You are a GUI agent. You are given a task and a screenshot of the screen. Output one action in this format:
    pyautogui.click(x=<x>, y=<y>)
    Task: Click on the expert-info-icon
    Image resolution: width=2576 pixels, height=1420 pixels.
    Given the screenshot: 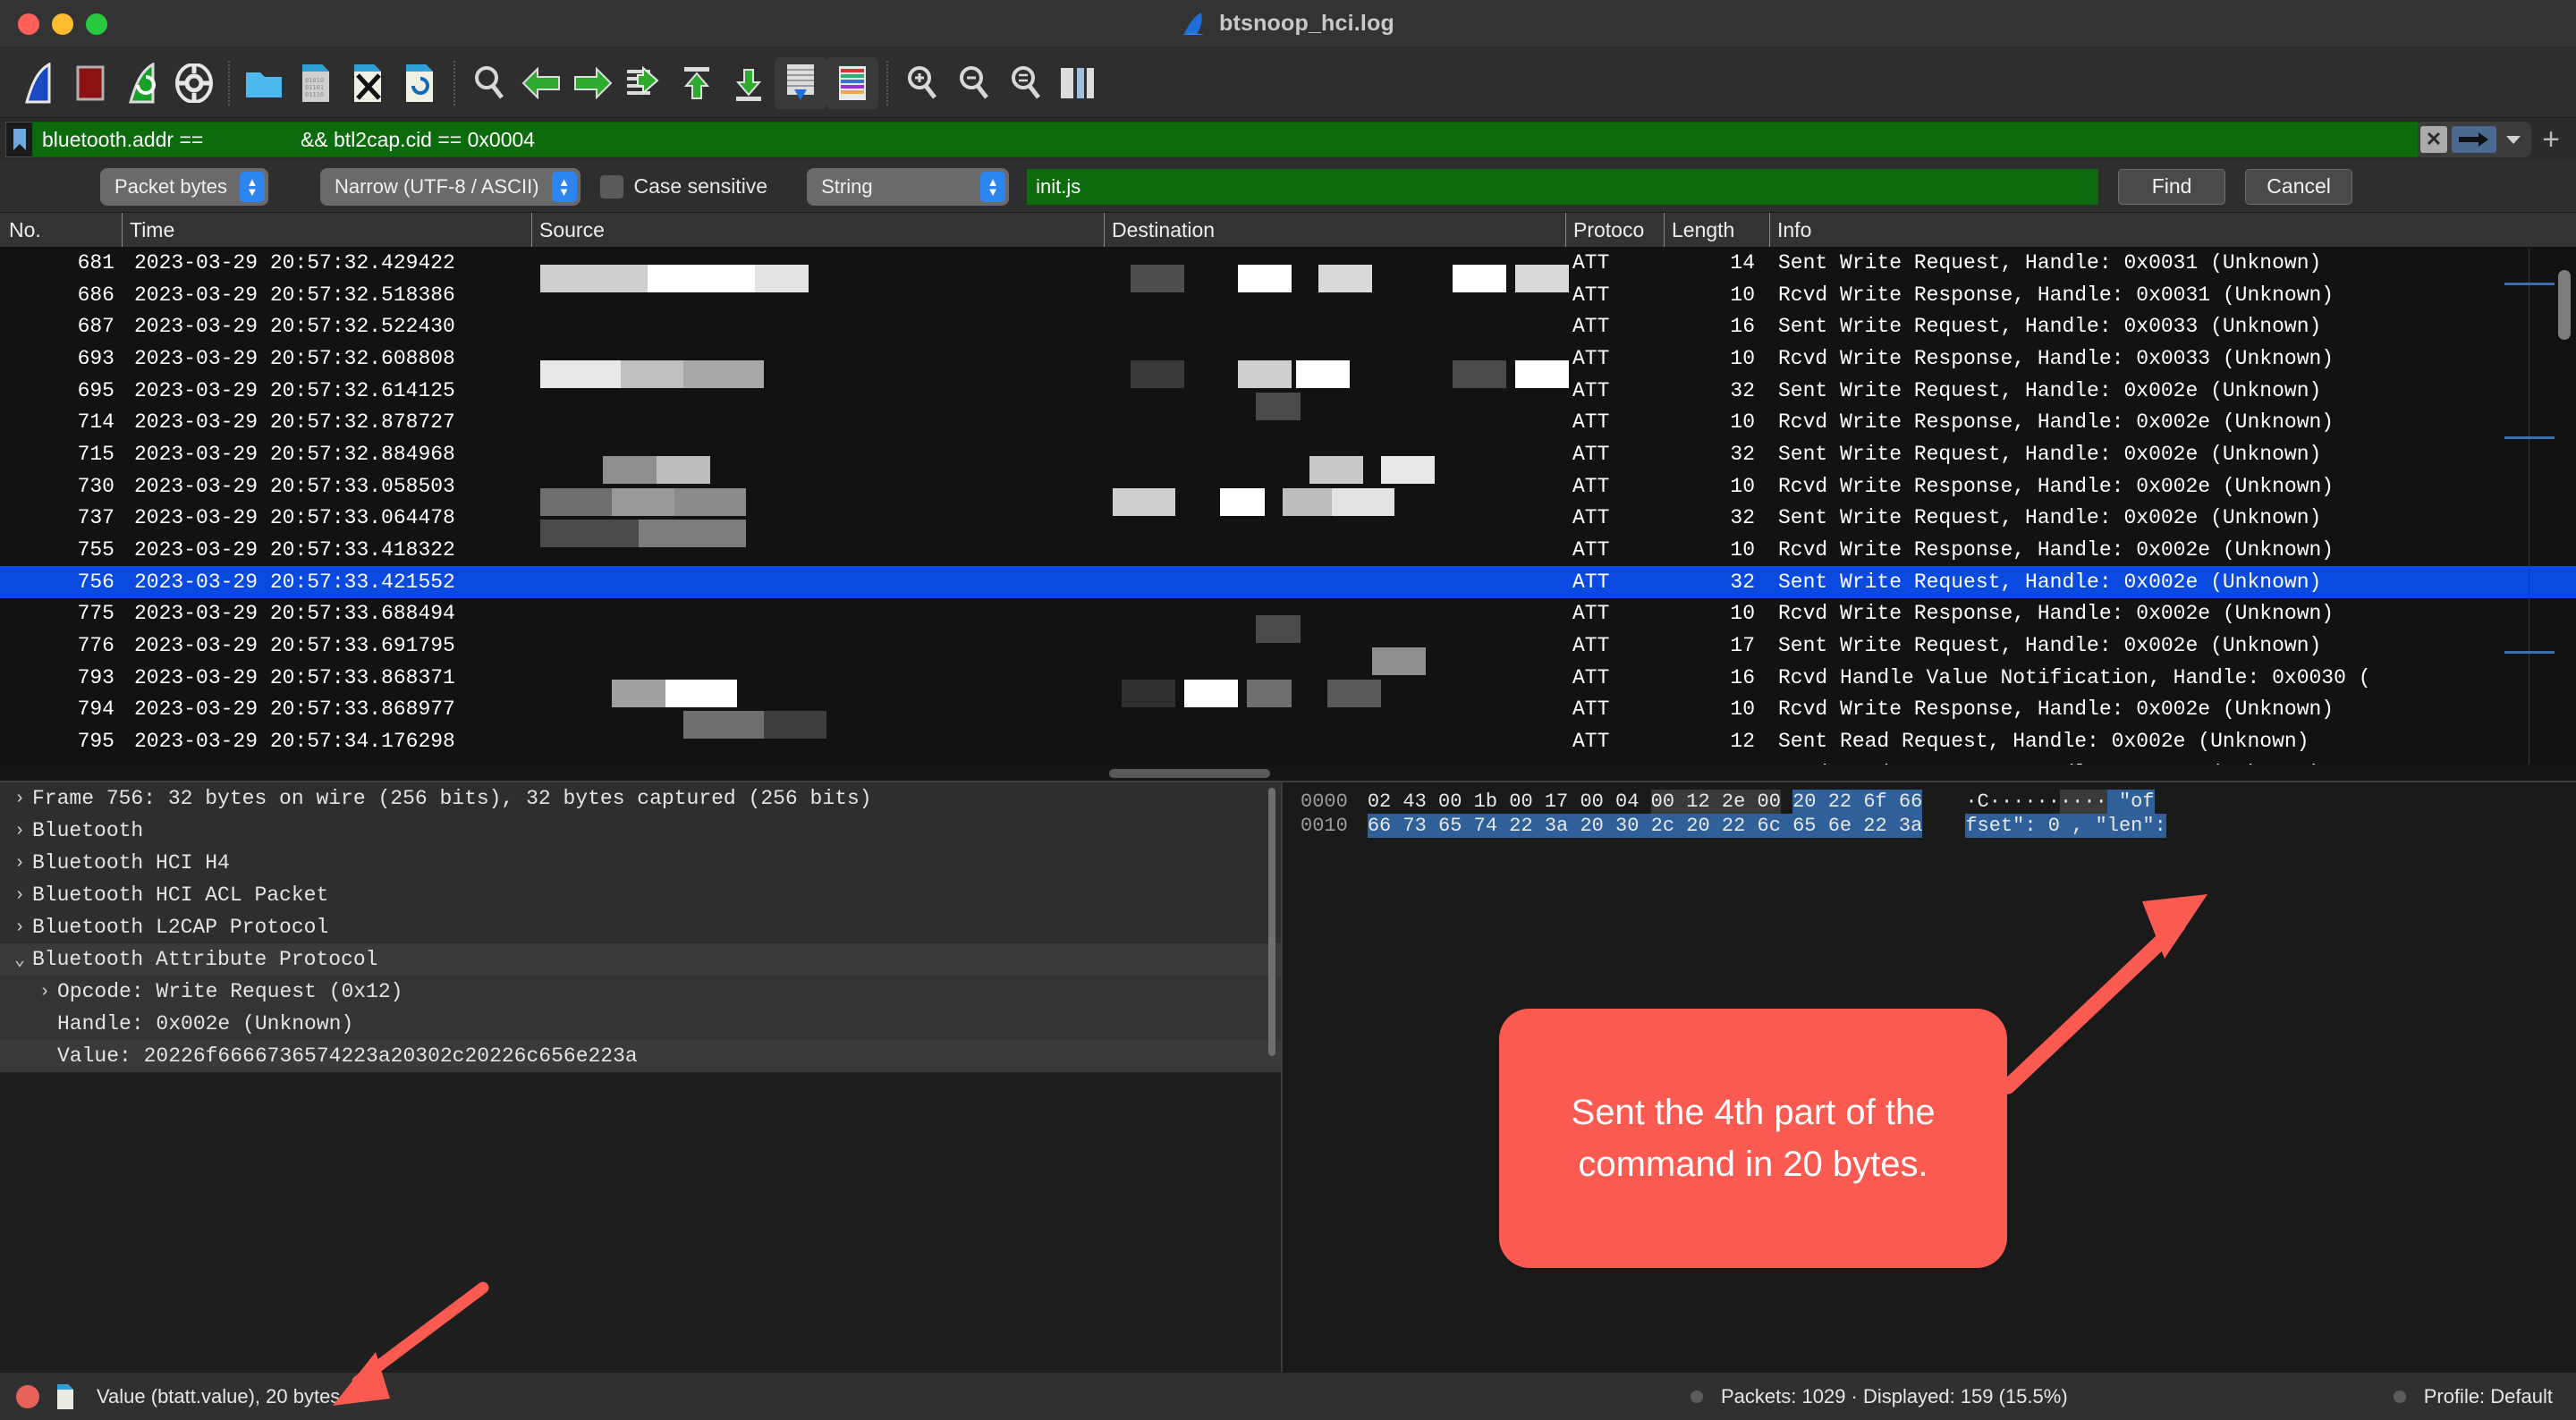 What is the action you would take?
    pyautogui.click(x=27, y=1396)
    